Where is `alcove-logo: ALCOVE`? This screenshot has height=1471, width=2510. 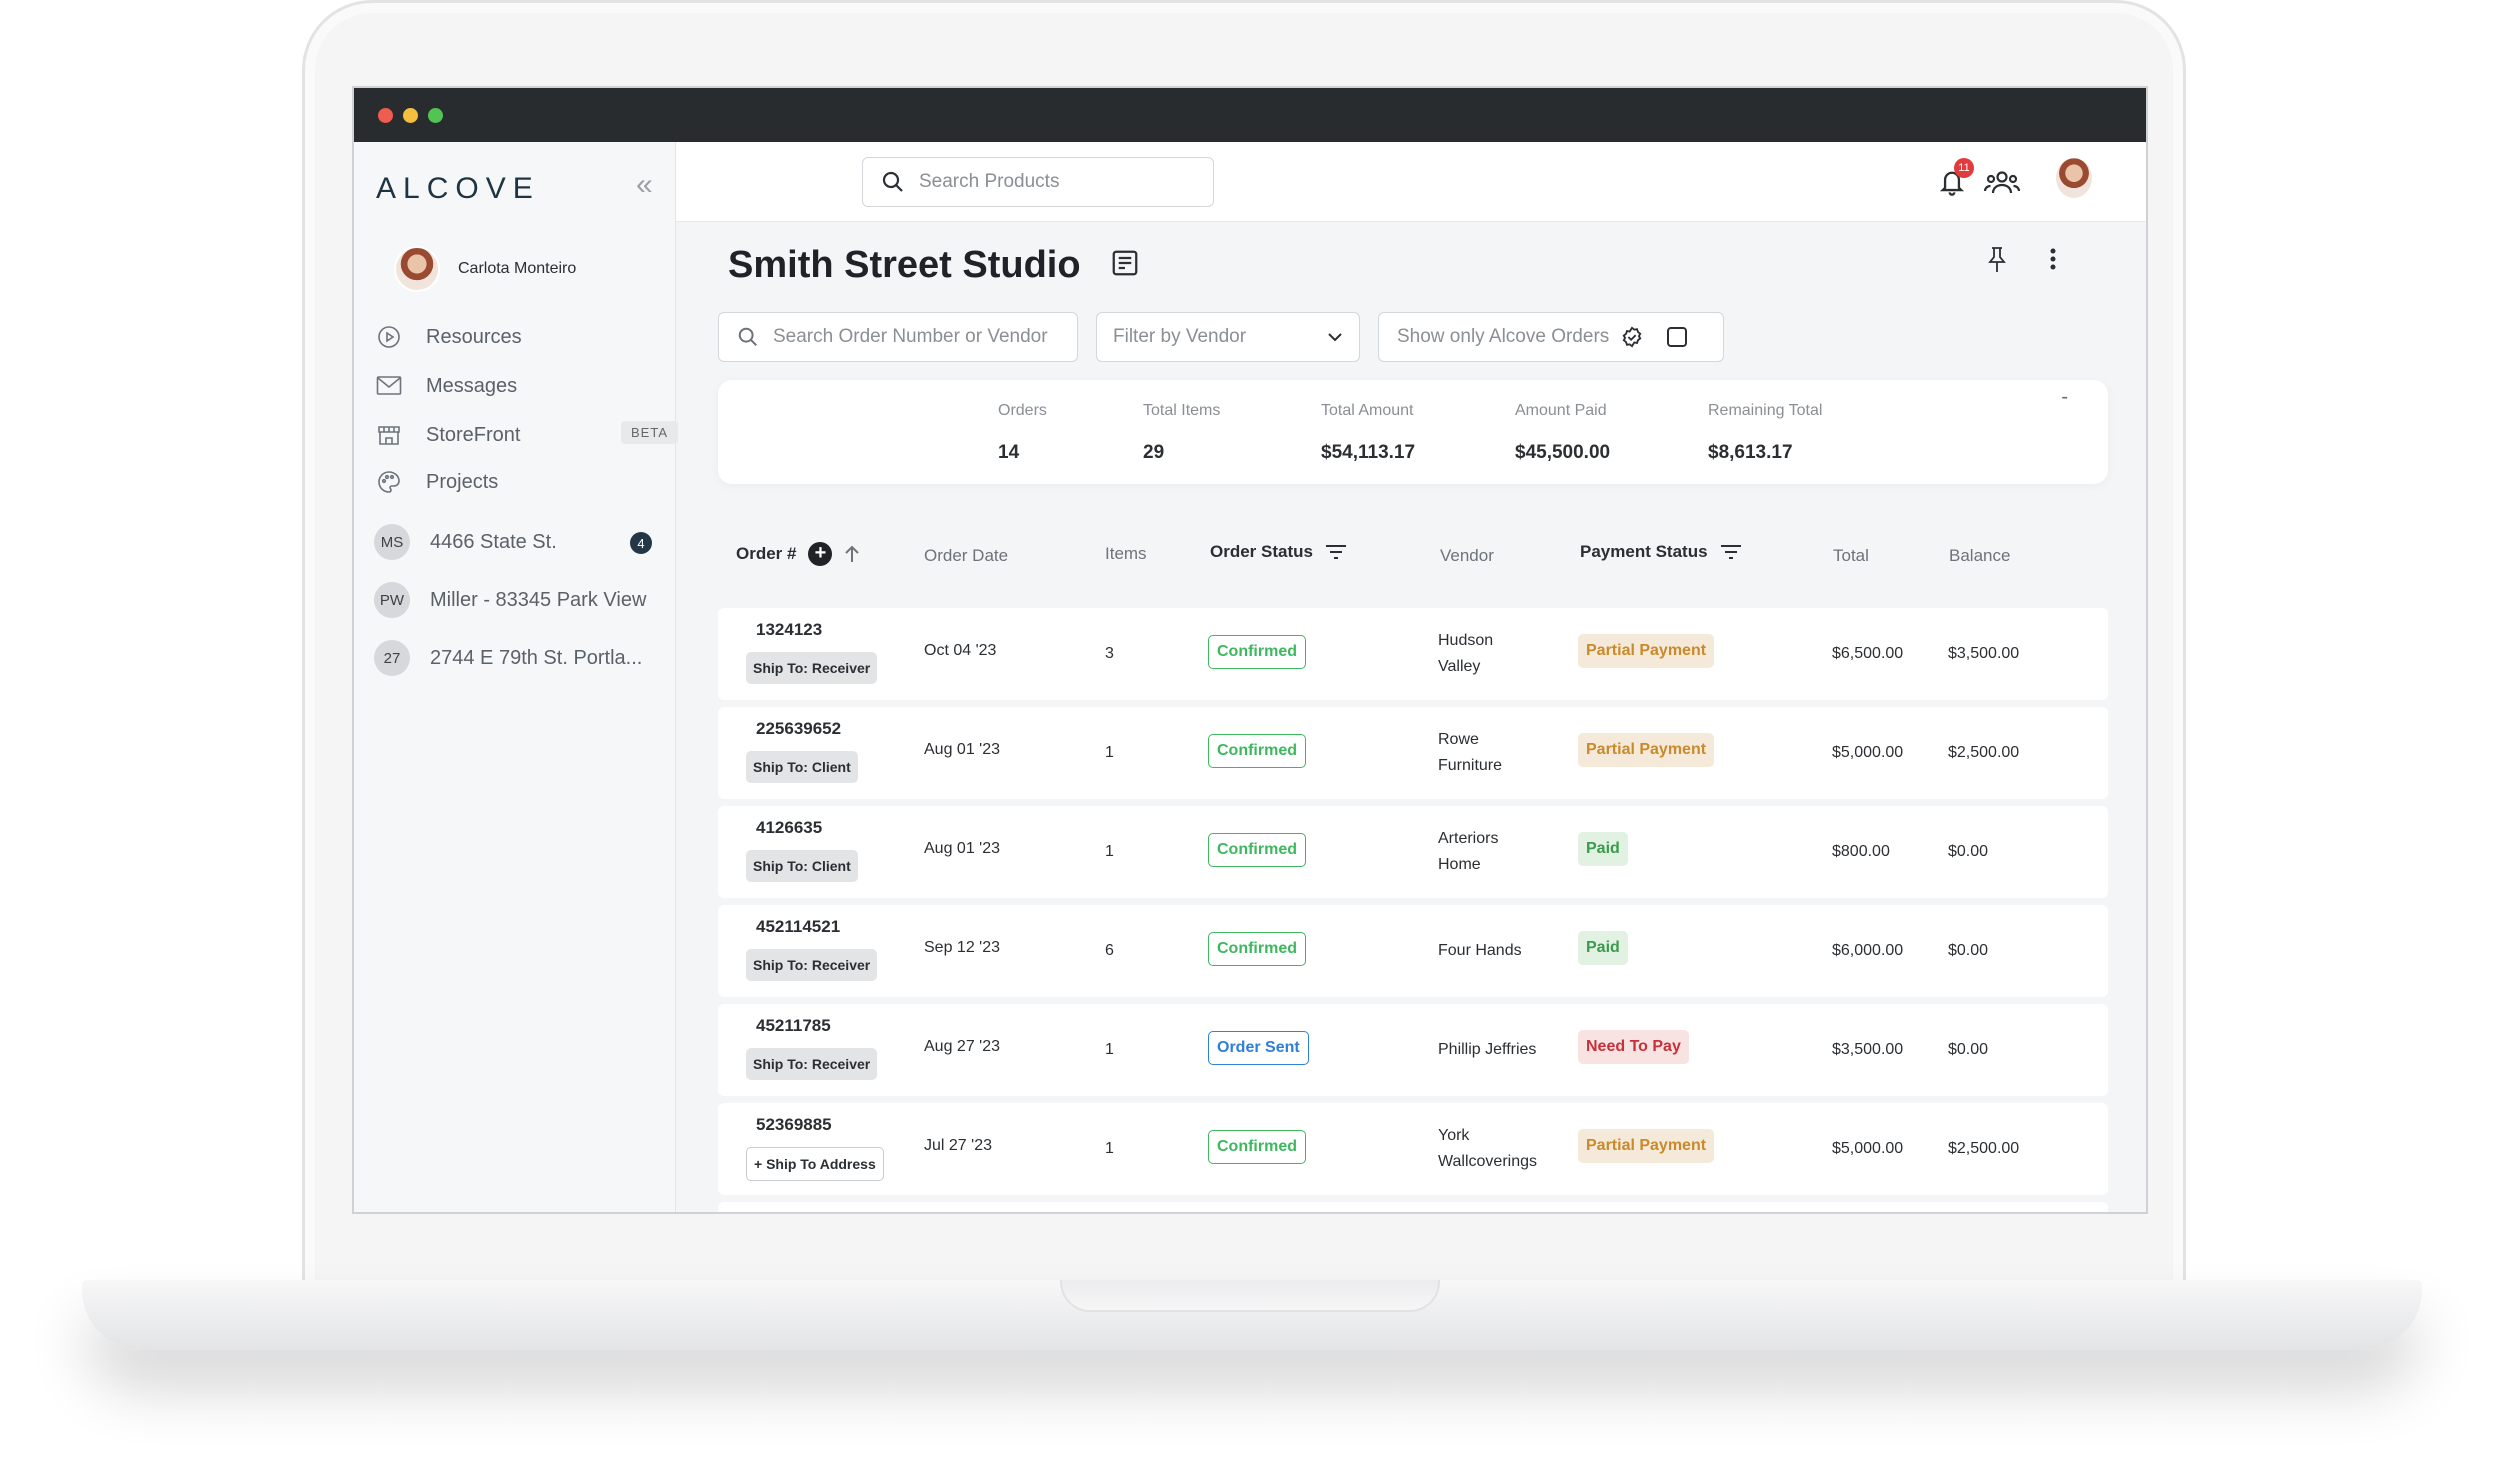
alcove-logo: ALCOVE is located at coordinates (458, 189).